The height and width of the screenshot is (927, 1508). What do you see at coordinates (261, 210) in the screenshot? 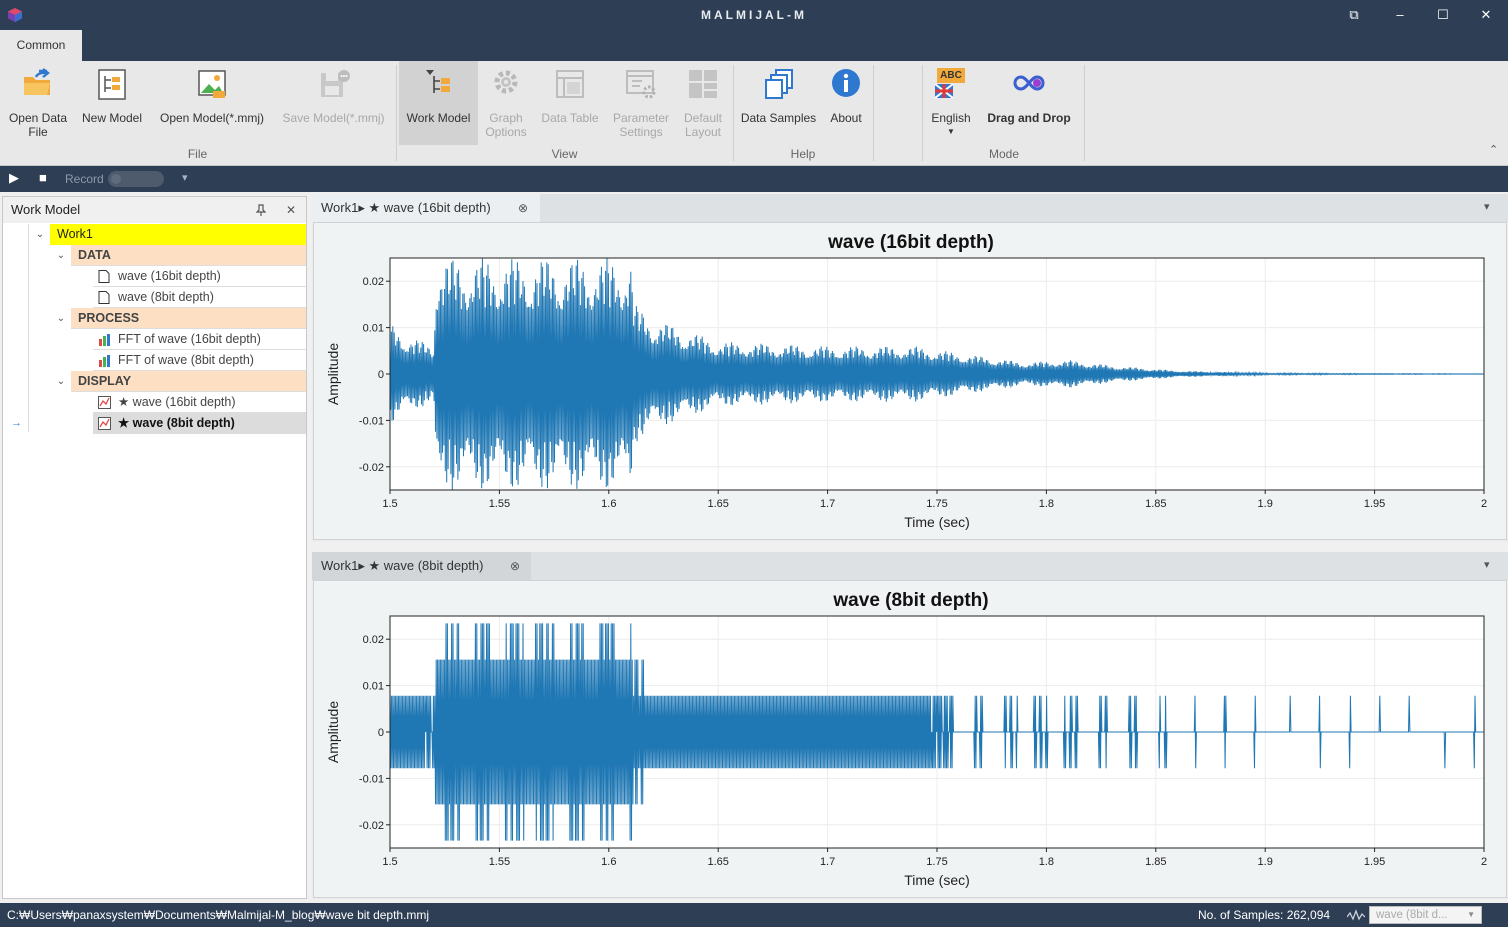
I see `pin-icon` at bounding box center [261, 210].